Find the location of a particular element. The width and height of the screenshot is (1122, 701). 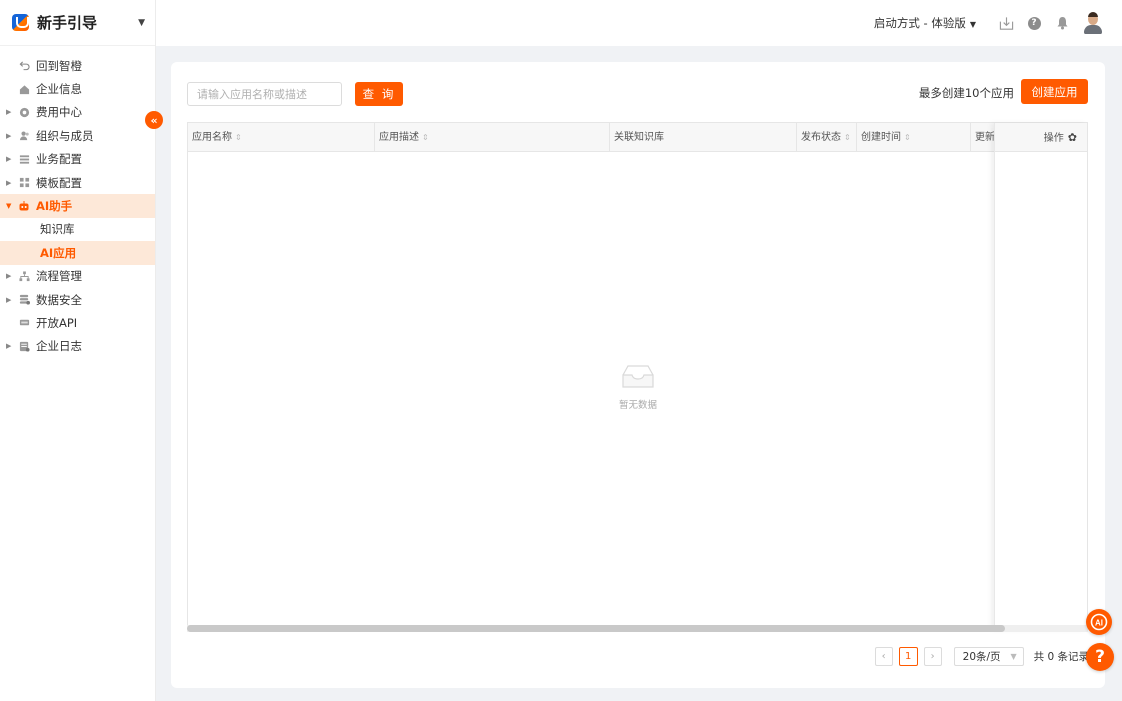

sidebar-item-ai-assistant: ▼ AI助手 is located at coordinates (77, 206).